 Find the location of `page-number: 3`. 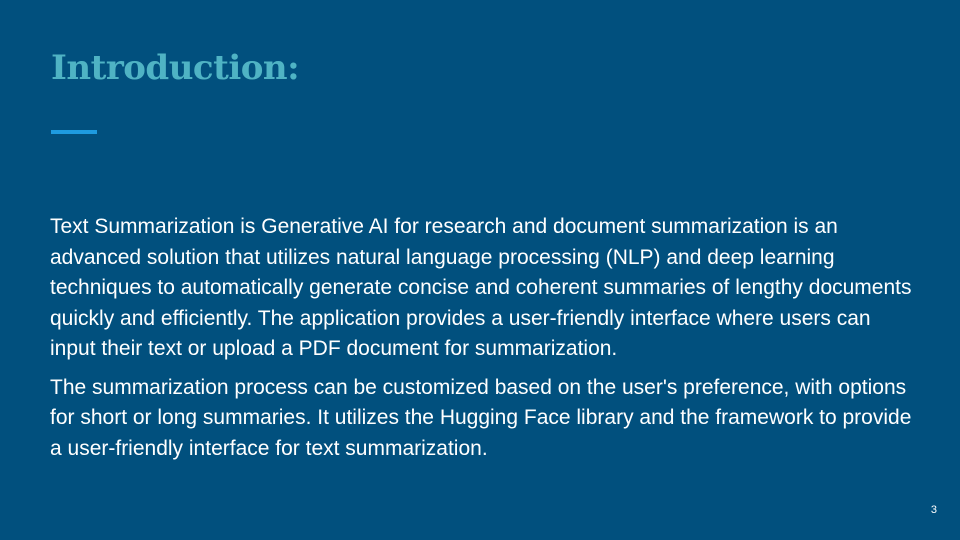

page-number: 3 is located at coordinates (933, 510).